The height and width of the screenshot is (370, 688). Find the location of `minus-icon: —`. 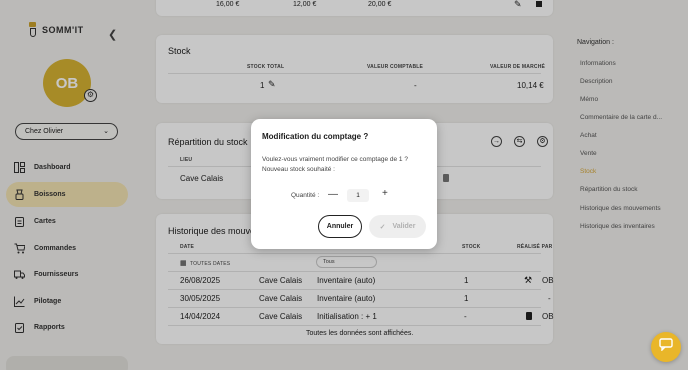

minus-icon: — is located at coordinates (333, 194).